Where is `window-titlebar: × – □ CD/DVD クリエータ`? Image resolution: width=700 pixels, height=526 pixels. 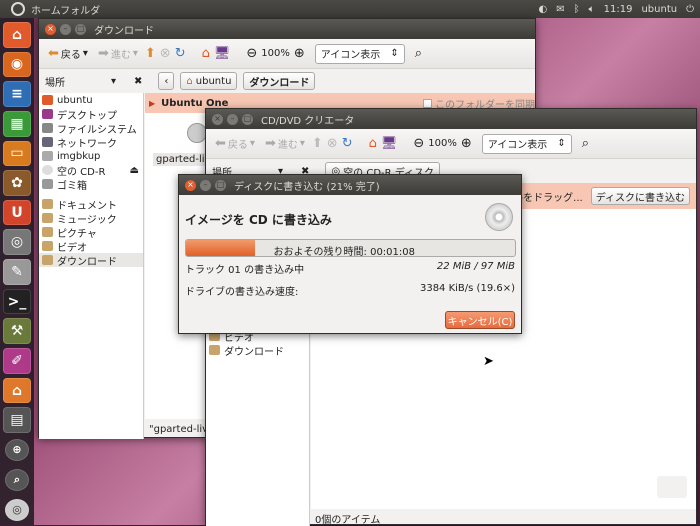 window-titlebar: × – □ CD/DVD クリエータ is located at coordinates (451, 119).